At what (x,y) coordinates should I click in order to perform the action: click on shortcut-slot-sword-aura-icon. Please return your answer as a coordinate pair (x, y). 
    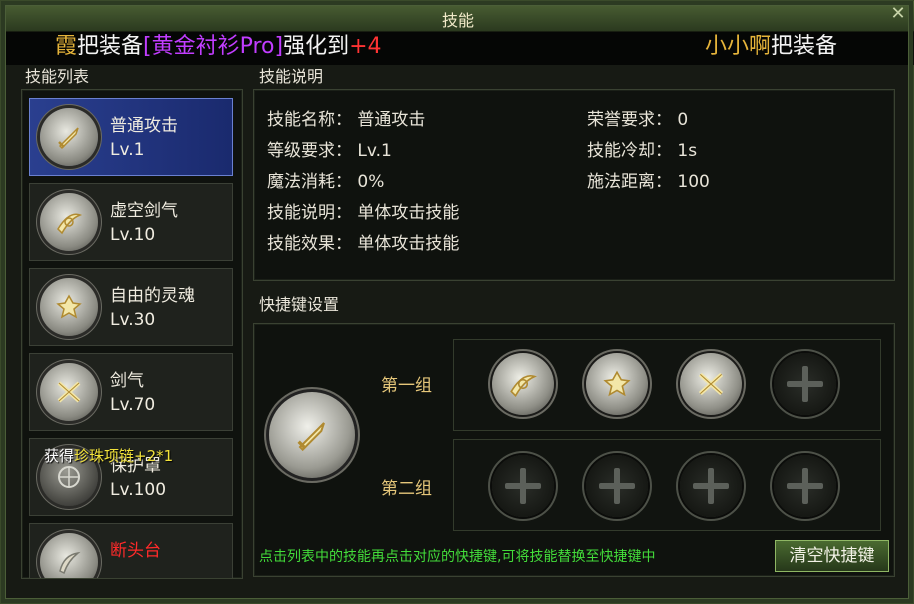
    Looking at the image, I should click on (711, 384).